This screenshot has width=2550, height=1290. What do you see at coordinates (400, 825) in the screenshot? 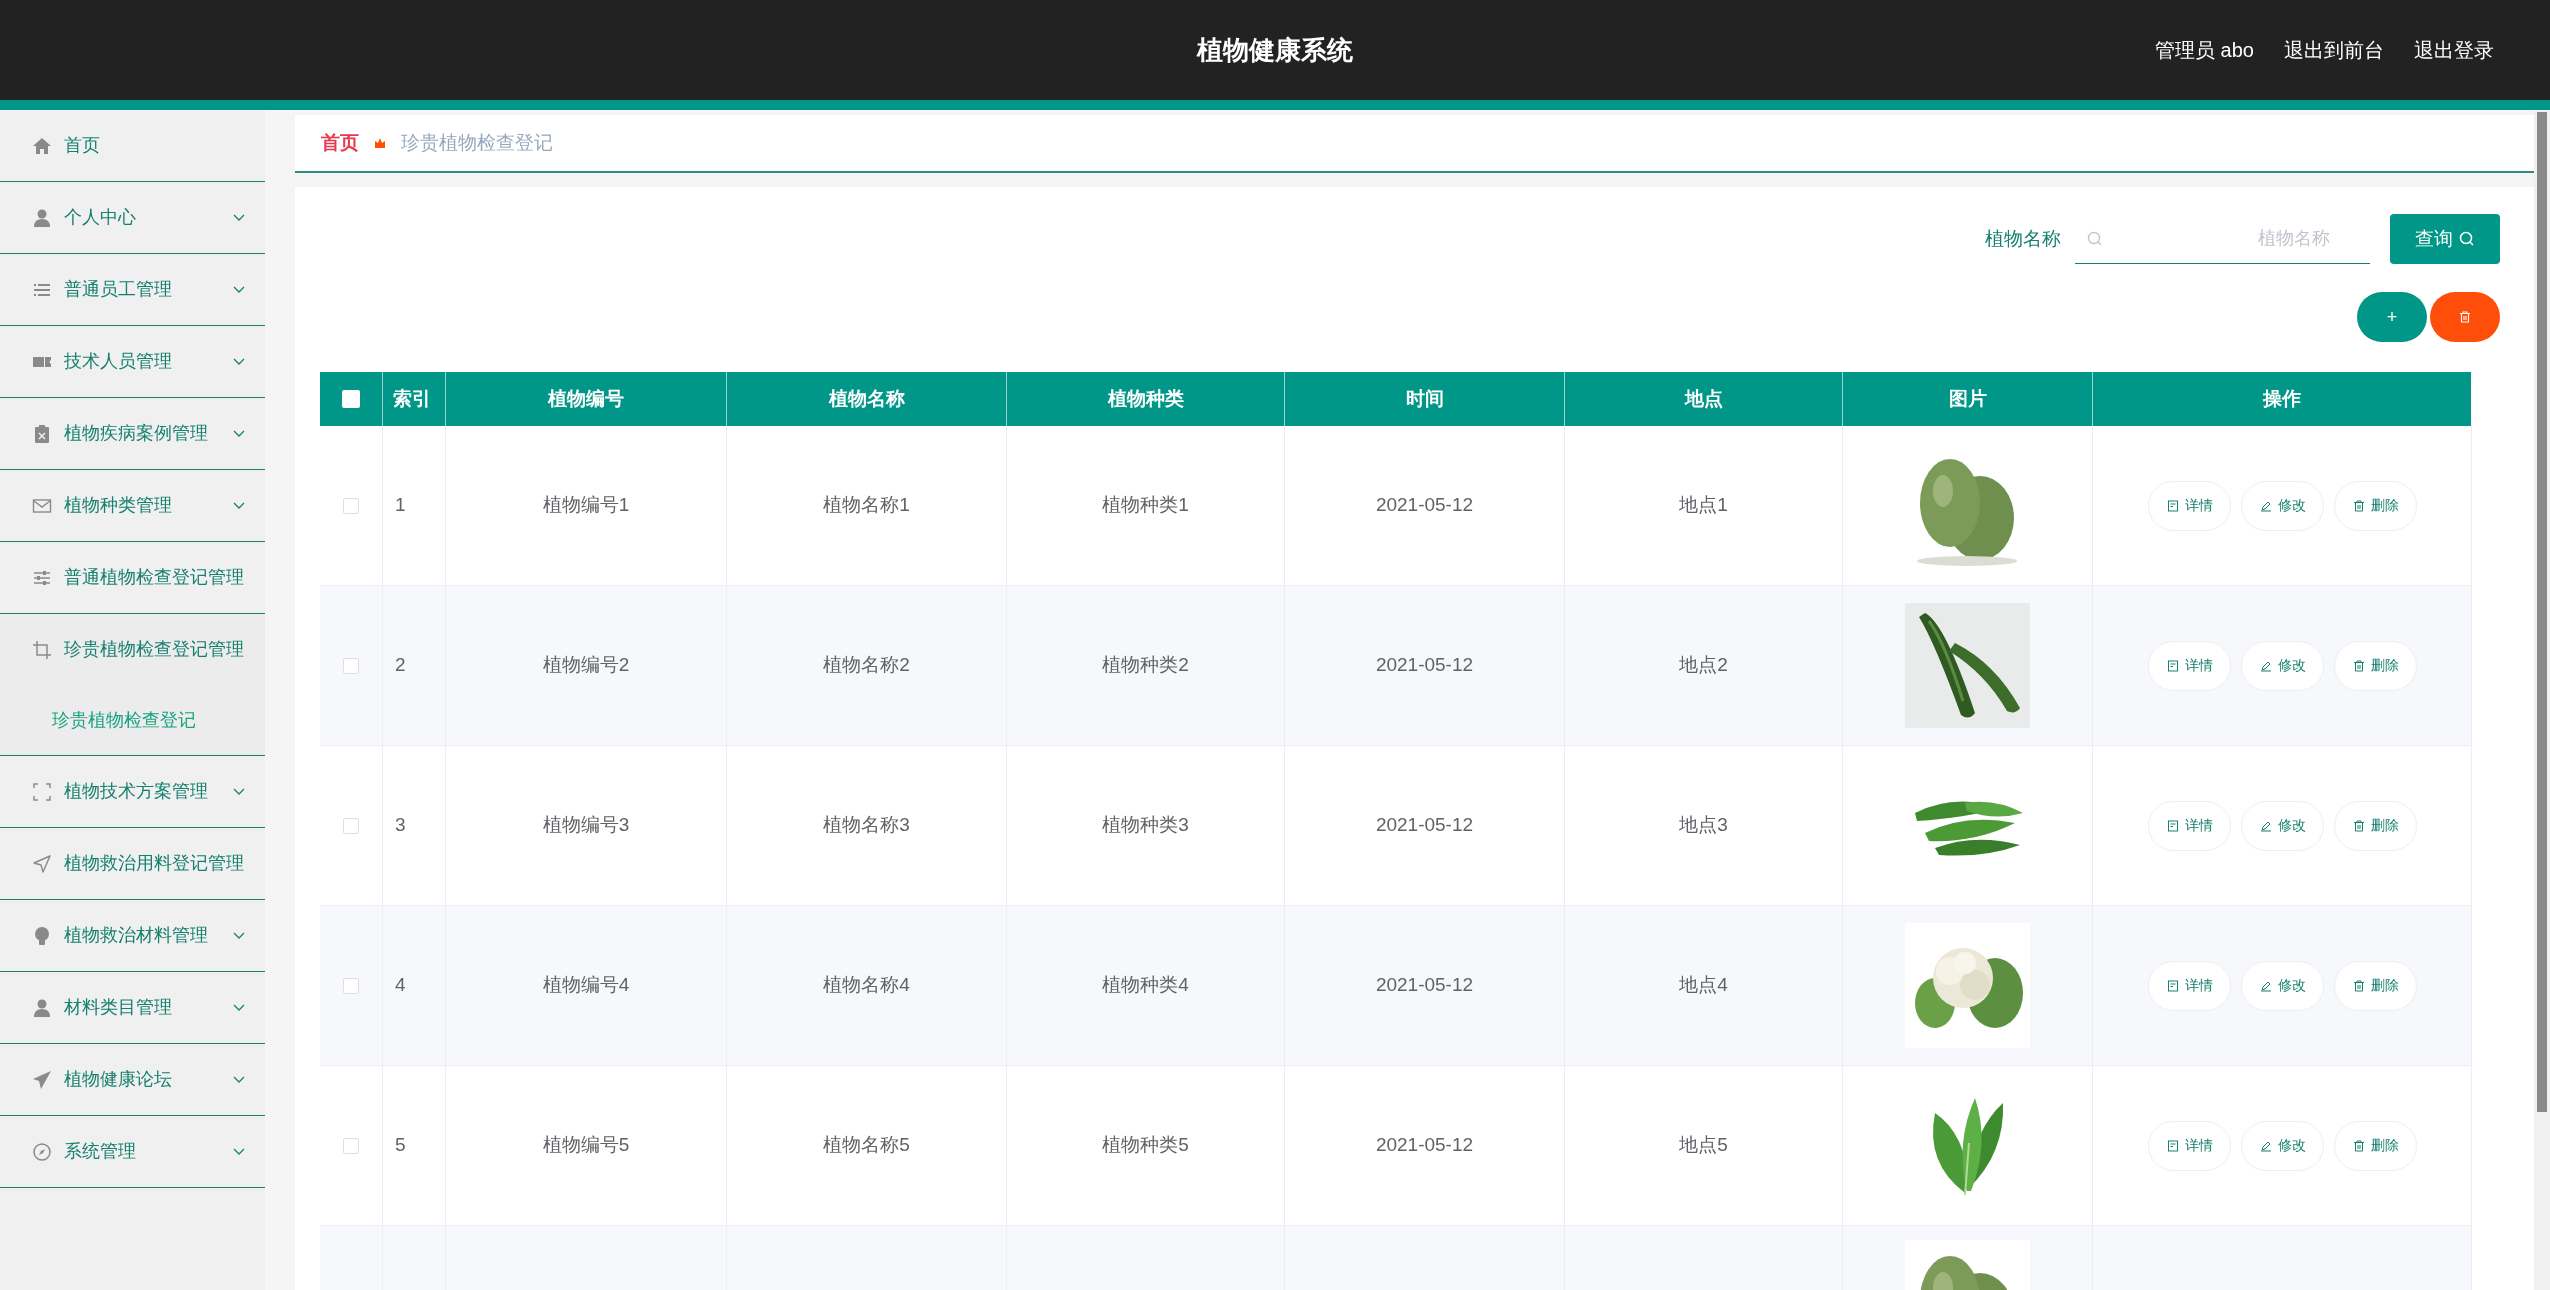
I see `table-cell-text: 3` at bounding box center [400, 825].